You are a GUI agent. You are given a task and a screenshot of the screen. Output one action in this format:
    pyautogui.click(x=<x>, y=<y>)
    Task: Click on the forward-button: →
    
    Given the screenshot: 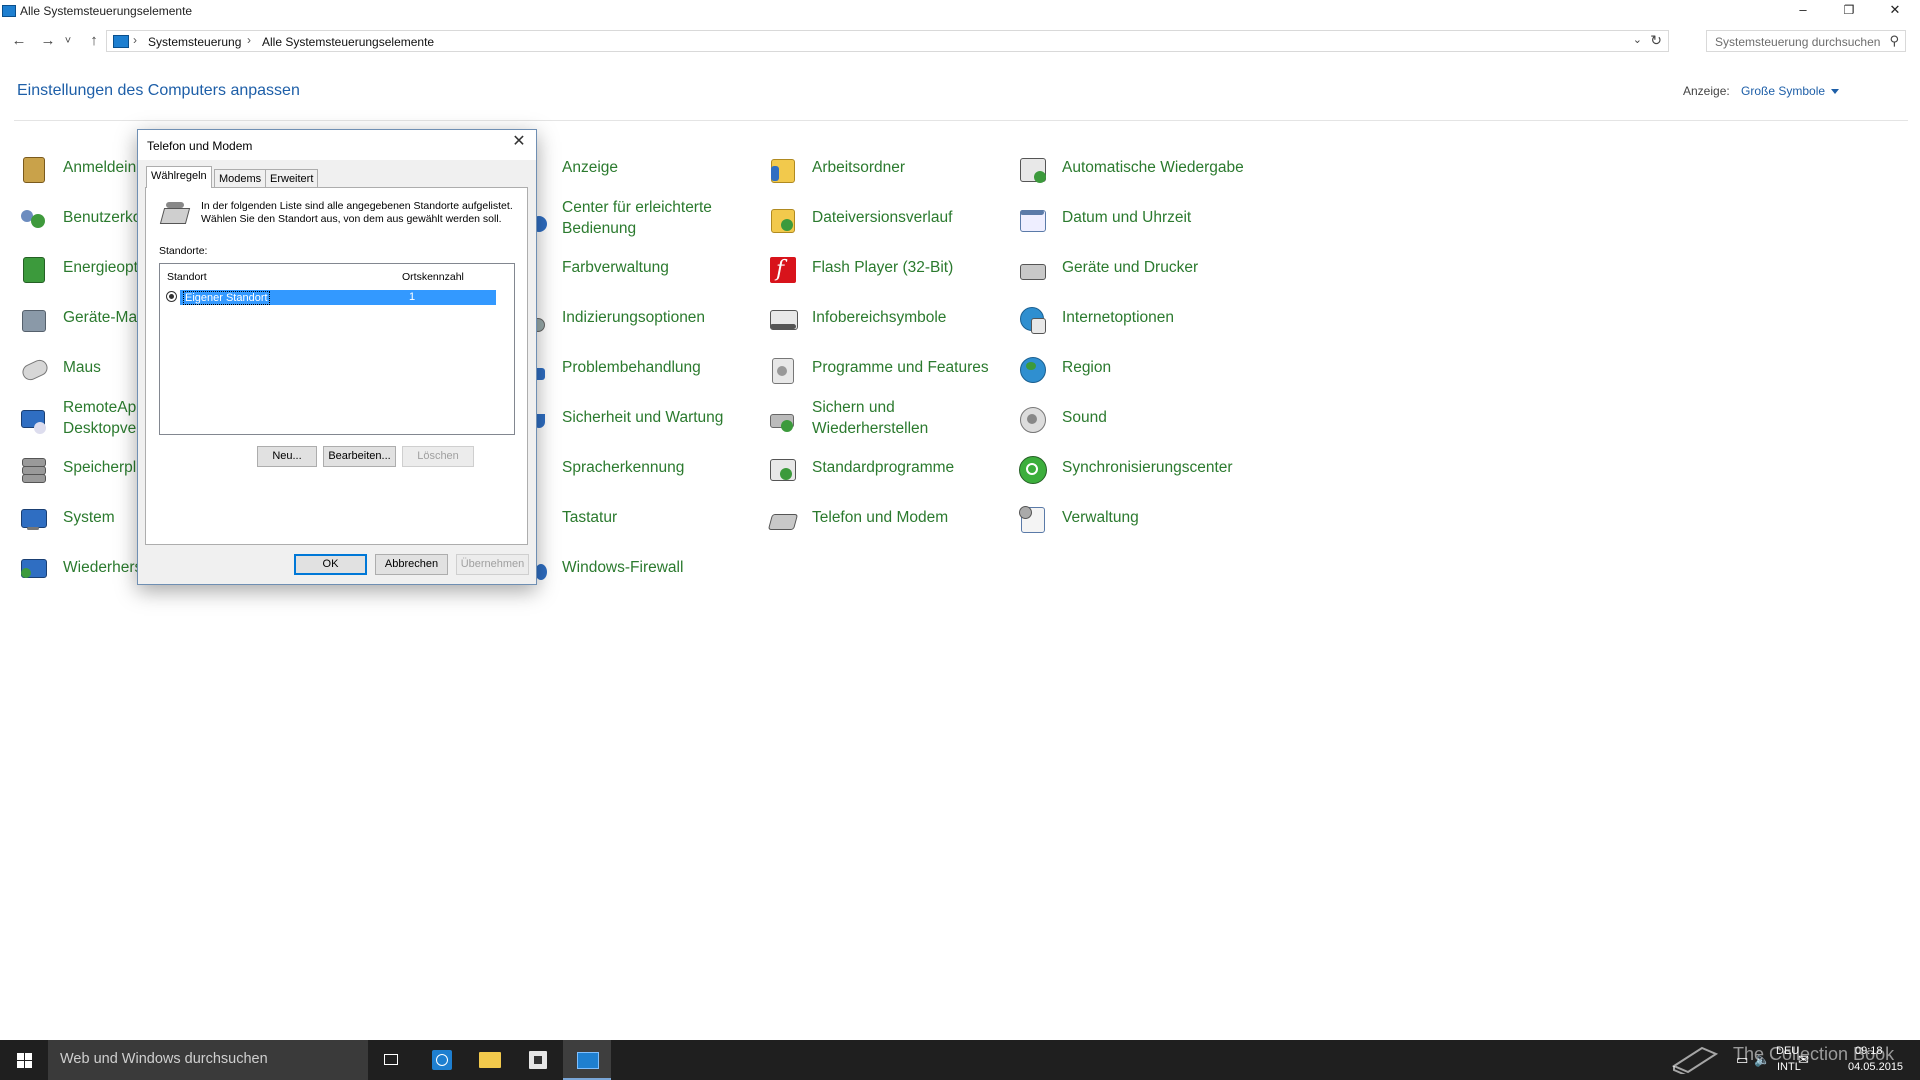 What is the action you would take?
    pyautogui.click(x=48, y=41)
    